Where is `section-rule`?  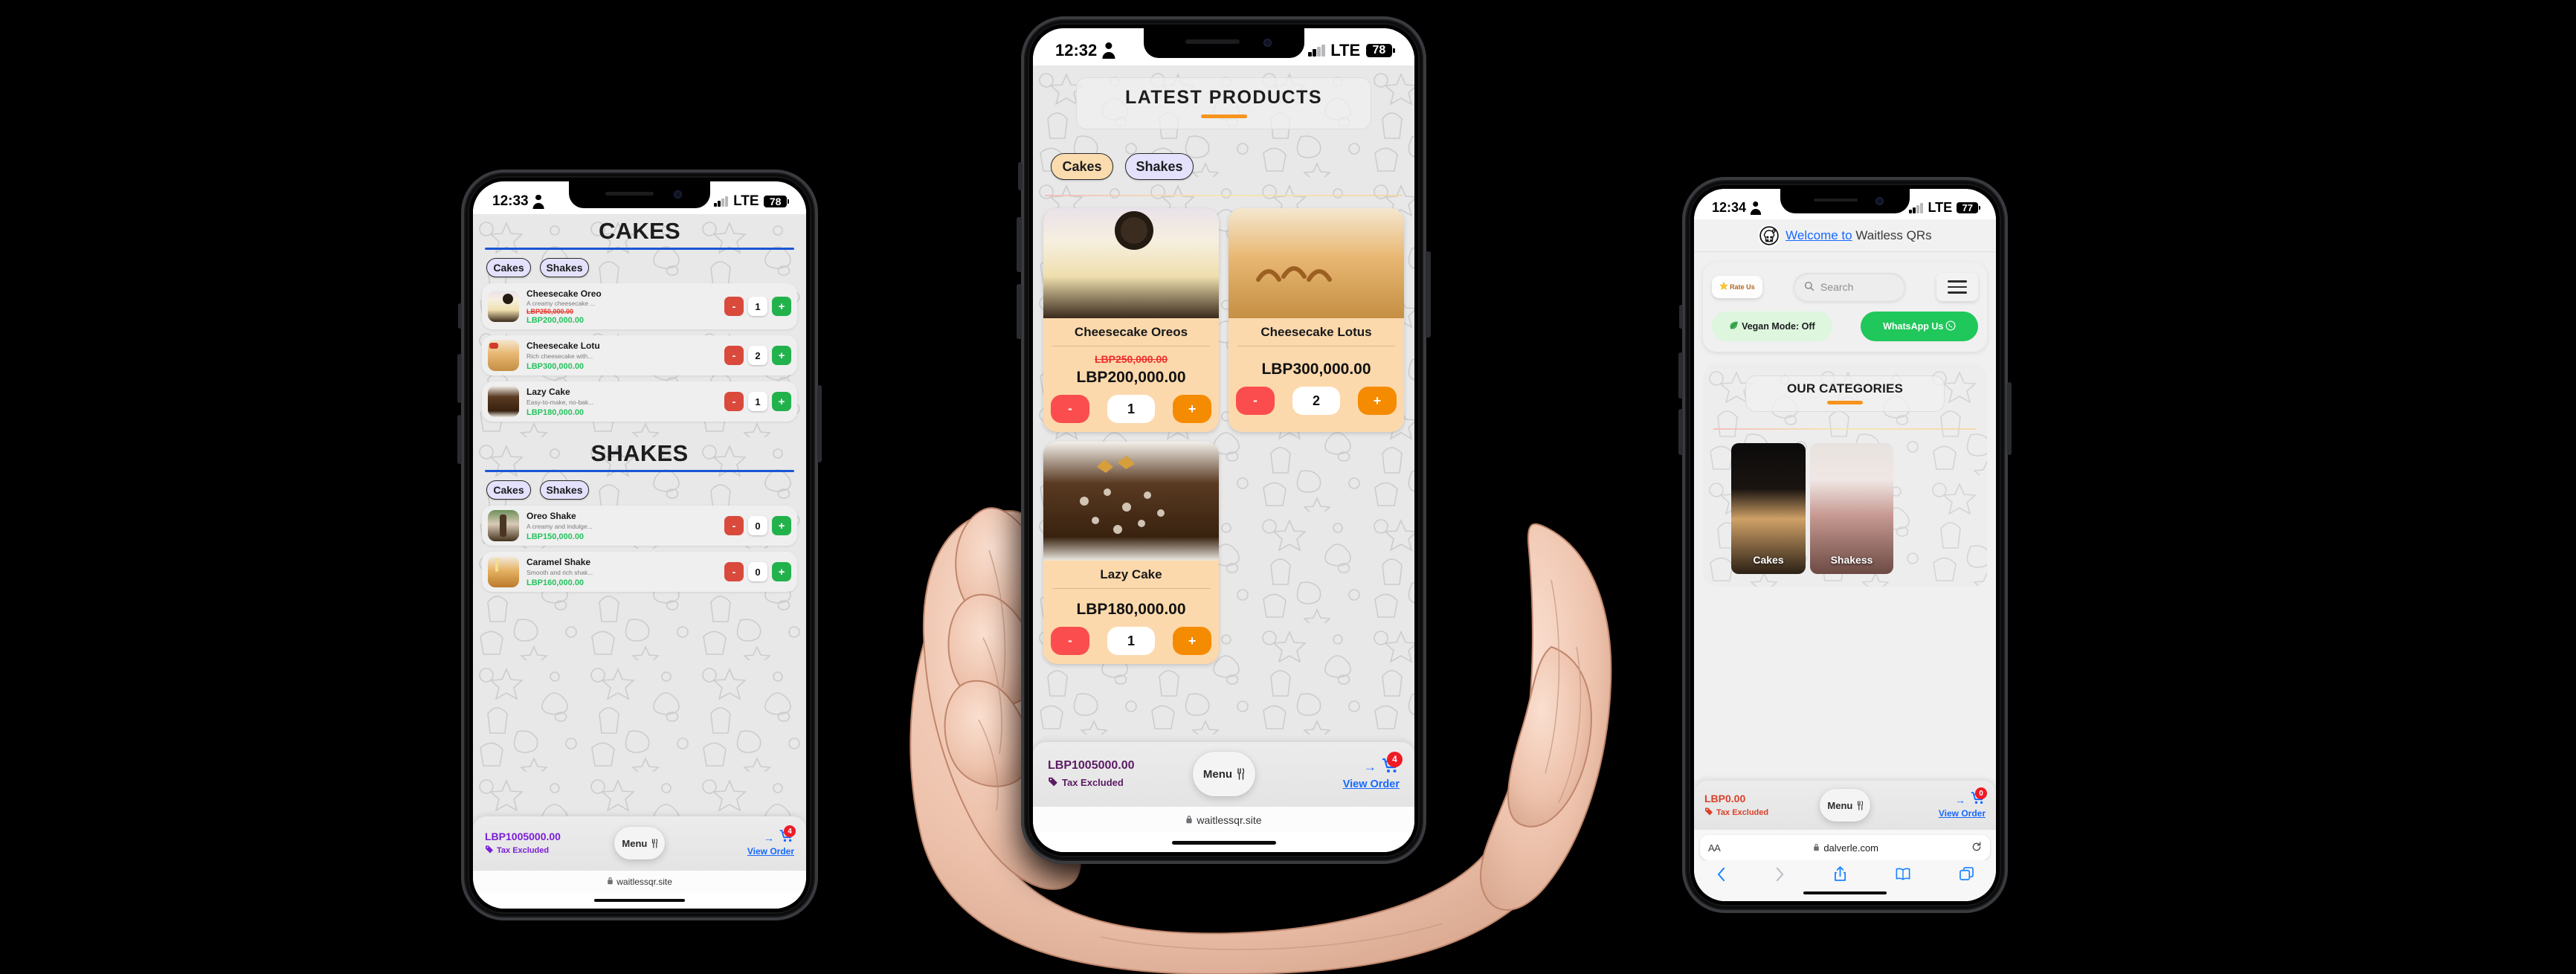 section-rule is located at coordinates (639, 250).